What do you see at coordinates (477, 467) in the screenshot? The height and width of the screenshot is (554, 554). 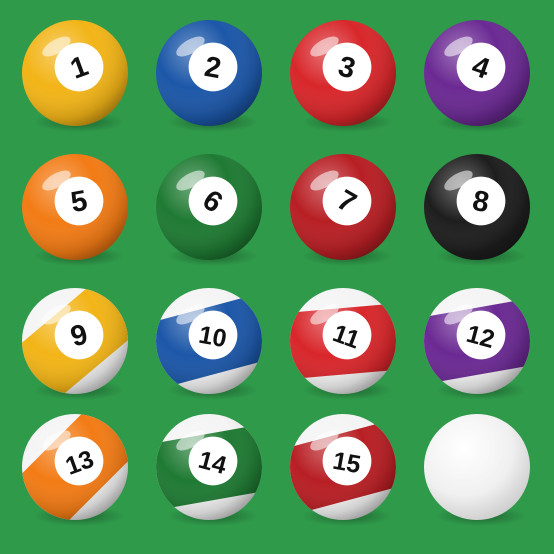 I see `cue-ball-body` at bounding box center [477, 467].